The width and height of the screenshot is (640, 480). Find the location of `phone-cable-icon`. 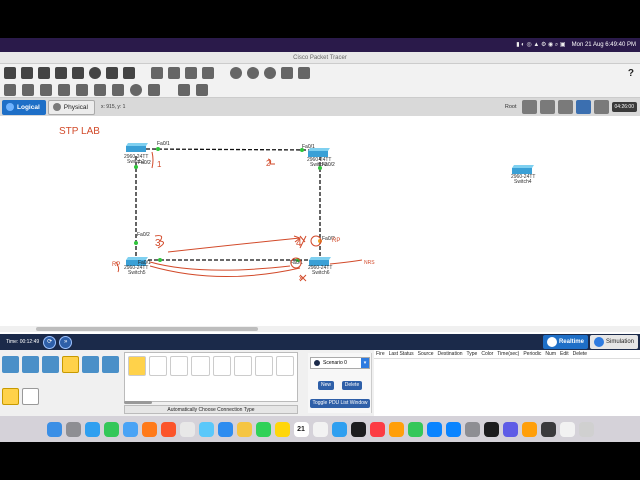

phone-cable-icon is located at coordinates (242, 366).